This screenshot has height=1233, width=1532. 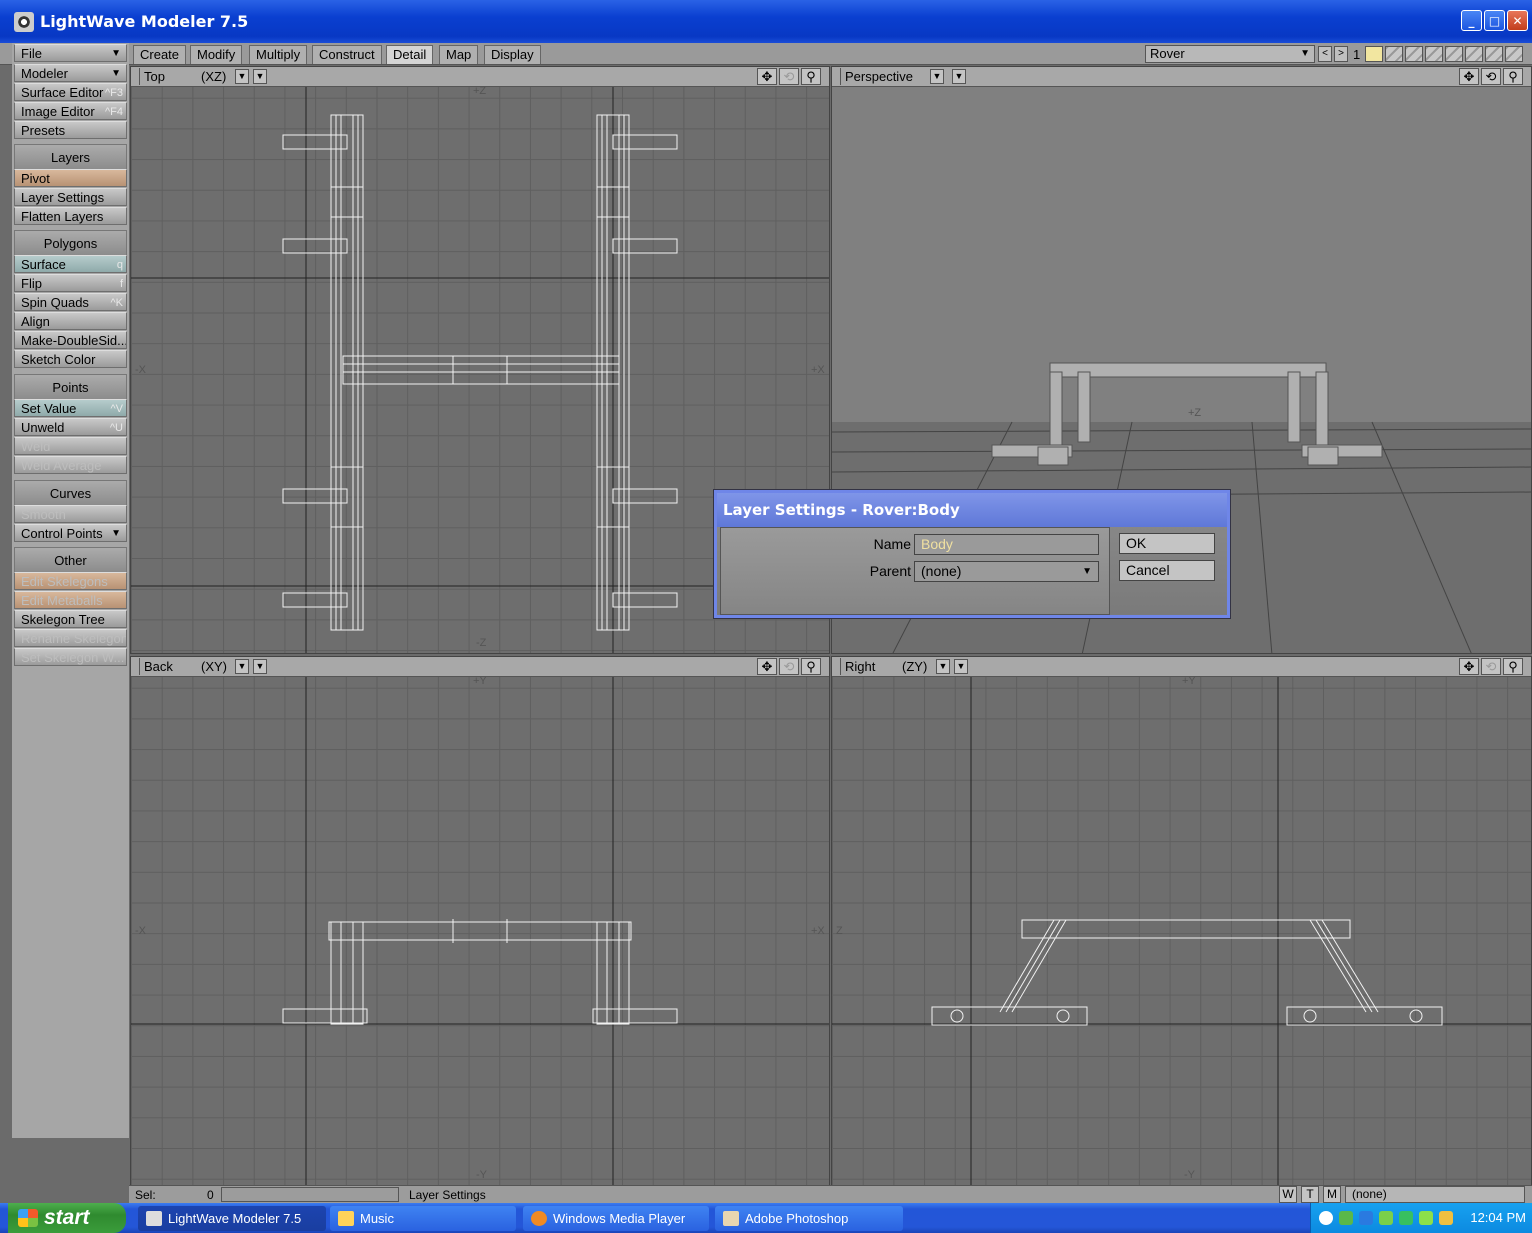 What do you see at coordinates (1426, 1218) in the screenshot?
I see `signal-icon` at bounding box center [1426, 1218].